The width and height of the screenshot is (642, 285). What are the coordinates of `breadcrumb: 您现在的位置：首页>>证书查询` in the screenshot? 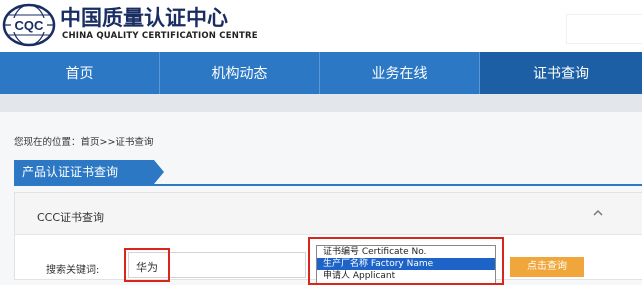 It's located at (84, 142).